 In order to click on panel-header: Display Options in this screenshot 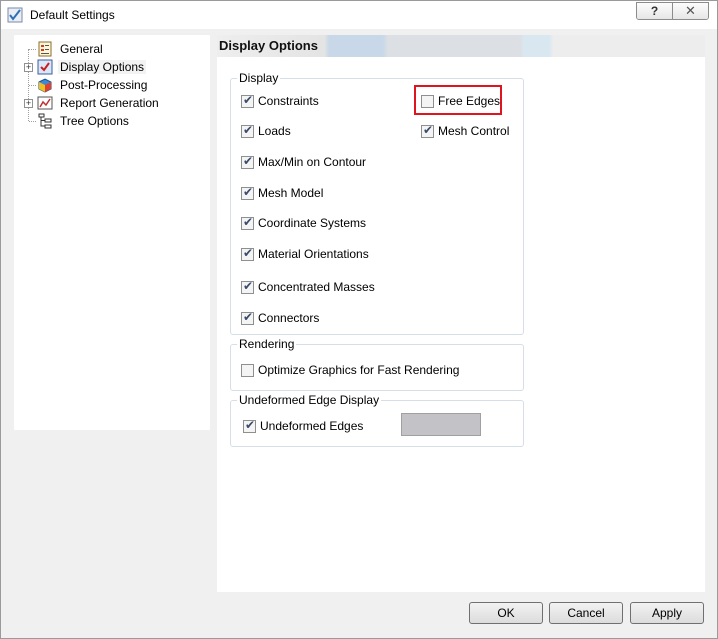, I will do `click(461, 46)`.